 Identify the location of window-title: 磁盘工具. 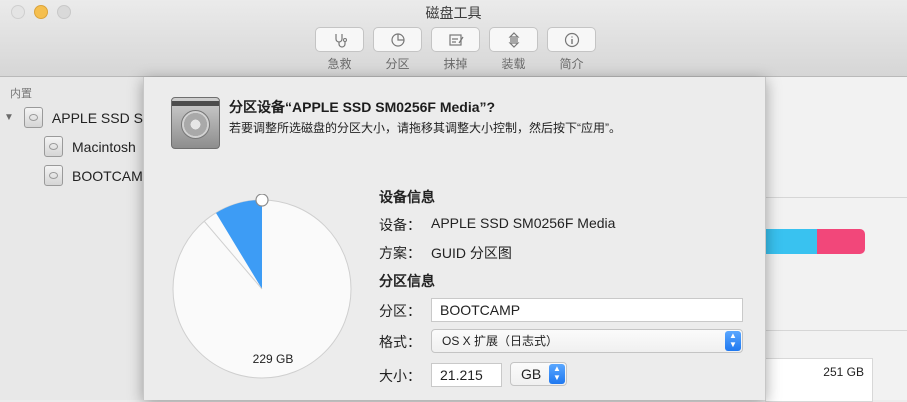
(453, 13).